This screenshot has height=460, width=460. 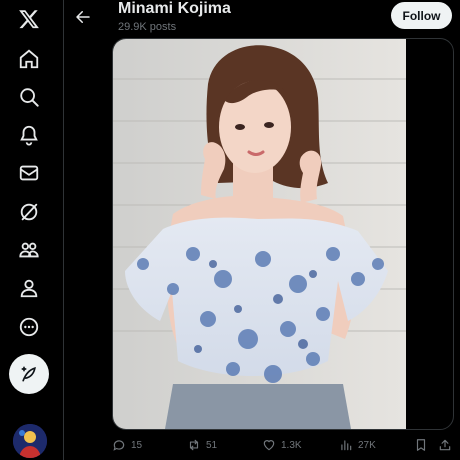 What do you see at coordinates (63, 230) in the screenshot?
I see `column-divider` at bounding box center [63, 230].